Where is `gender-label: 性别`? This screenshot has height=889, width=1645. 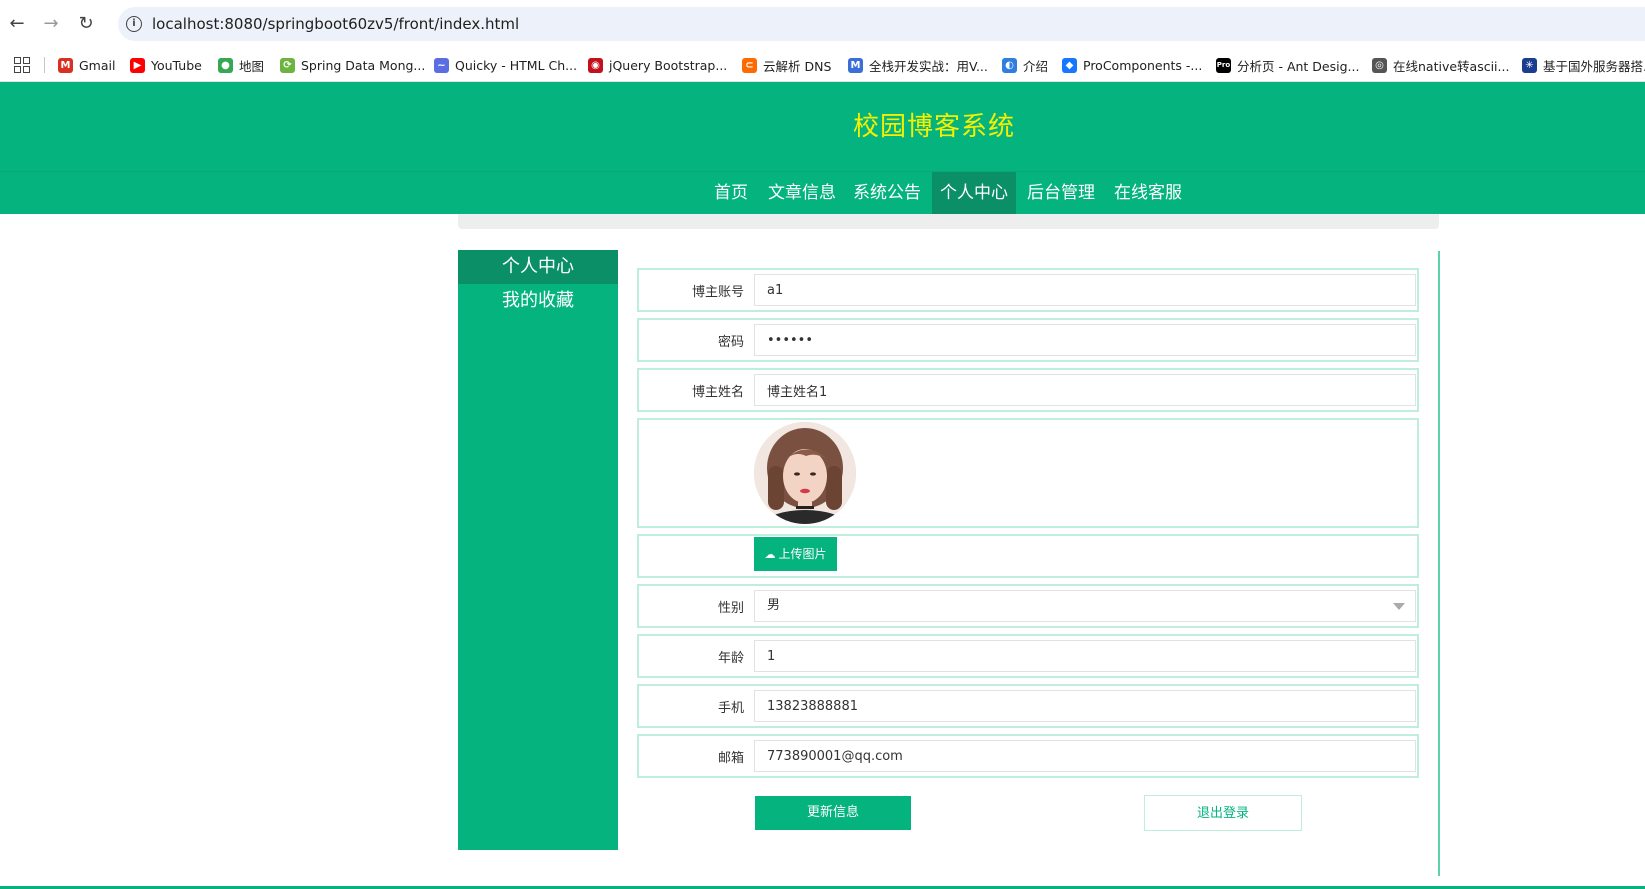 gender-label: 性别 is located at coordinates (730, 608).